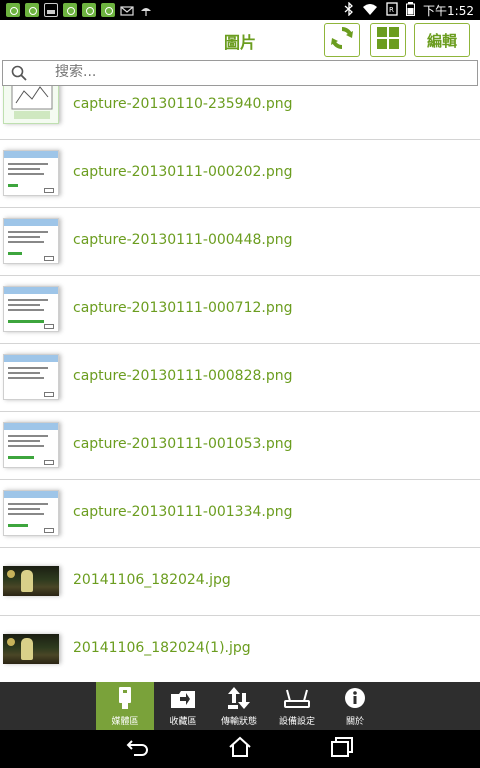 The image size is (480, 768). I want to click on list-item: capture-20130111-001334.png, so click(240, 514).